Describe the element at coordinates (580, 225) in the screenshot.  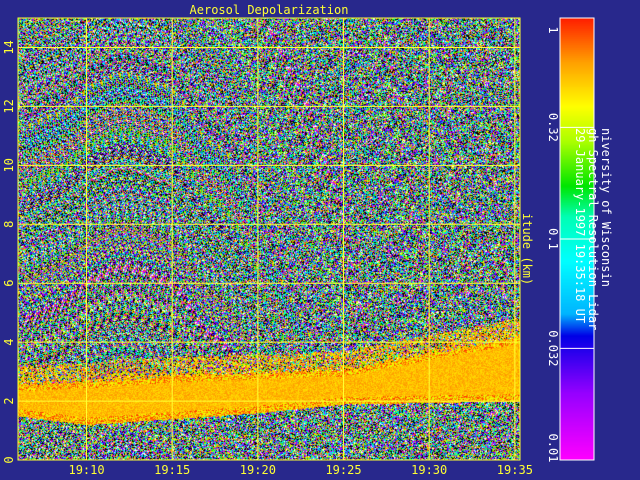
I see `annotation-line-3: 29-January-1997 19:35:18 UT` at that location.